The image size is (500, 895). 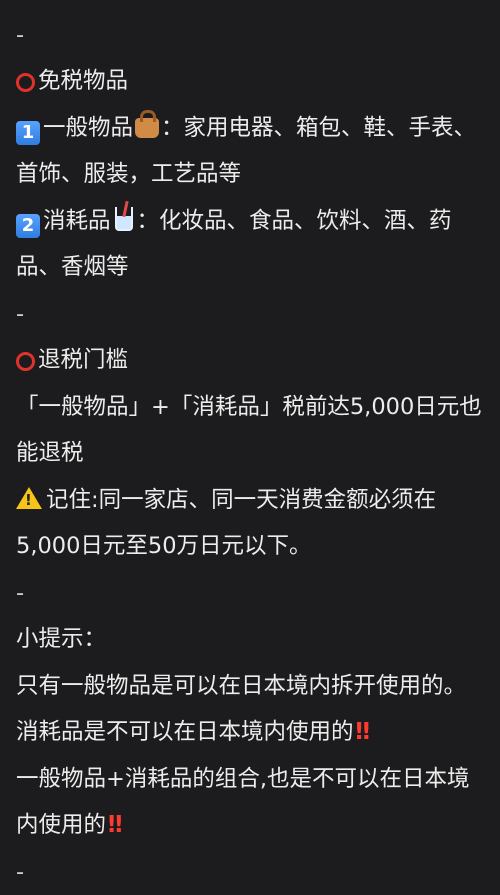 I want to click on handbag-icon, so click(x=147, y=128).